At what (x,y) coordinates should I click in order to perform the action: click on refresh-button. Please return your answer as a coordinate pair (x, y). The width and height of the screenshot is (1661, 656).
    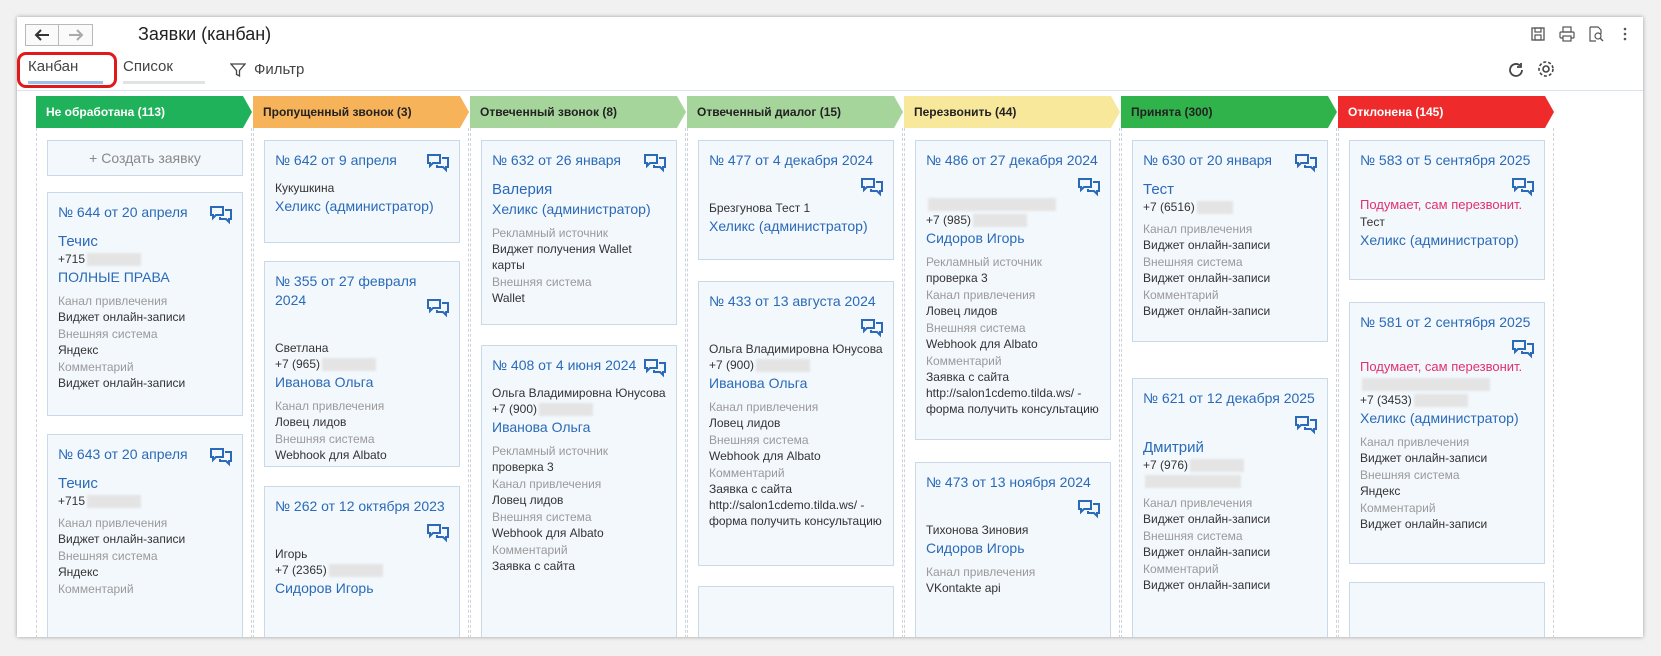
    Looking at the image, I should click on (1516, 72).